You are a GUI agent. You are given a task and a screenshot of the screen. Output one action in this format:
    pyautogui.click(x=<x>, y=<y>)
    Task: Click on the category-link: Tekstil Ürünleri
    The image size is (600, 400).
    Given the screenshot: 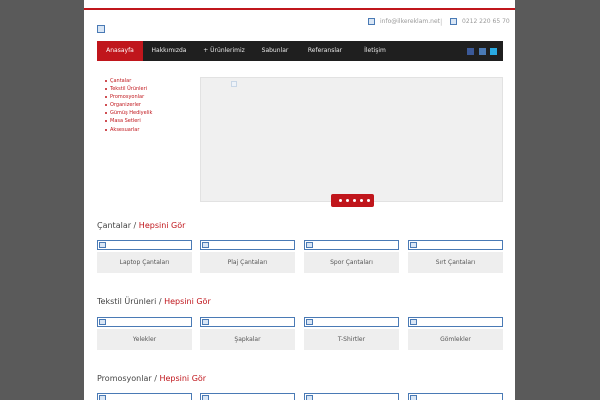 What is the action you would take?
    pyautogui.click(x=128, y=89)
    